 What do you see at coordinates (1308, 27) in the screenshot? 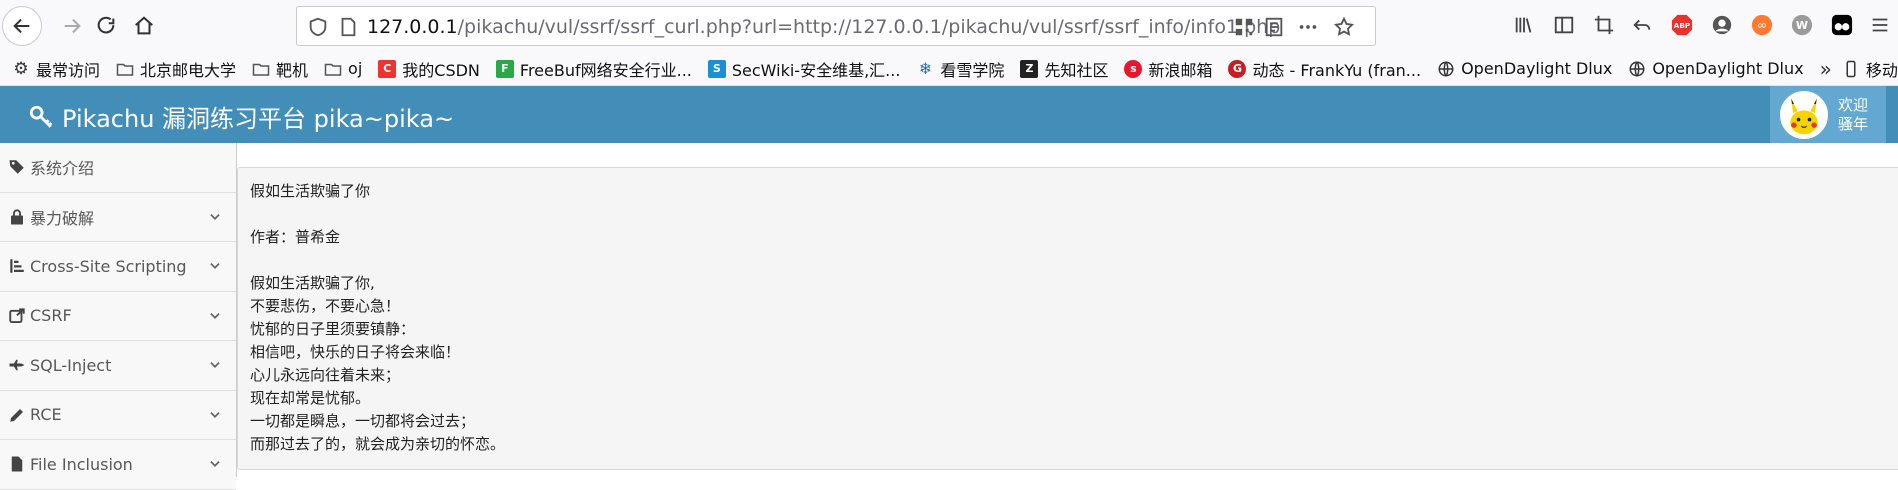
I see `more-actions-icon` at bounding box center [1308, 27].